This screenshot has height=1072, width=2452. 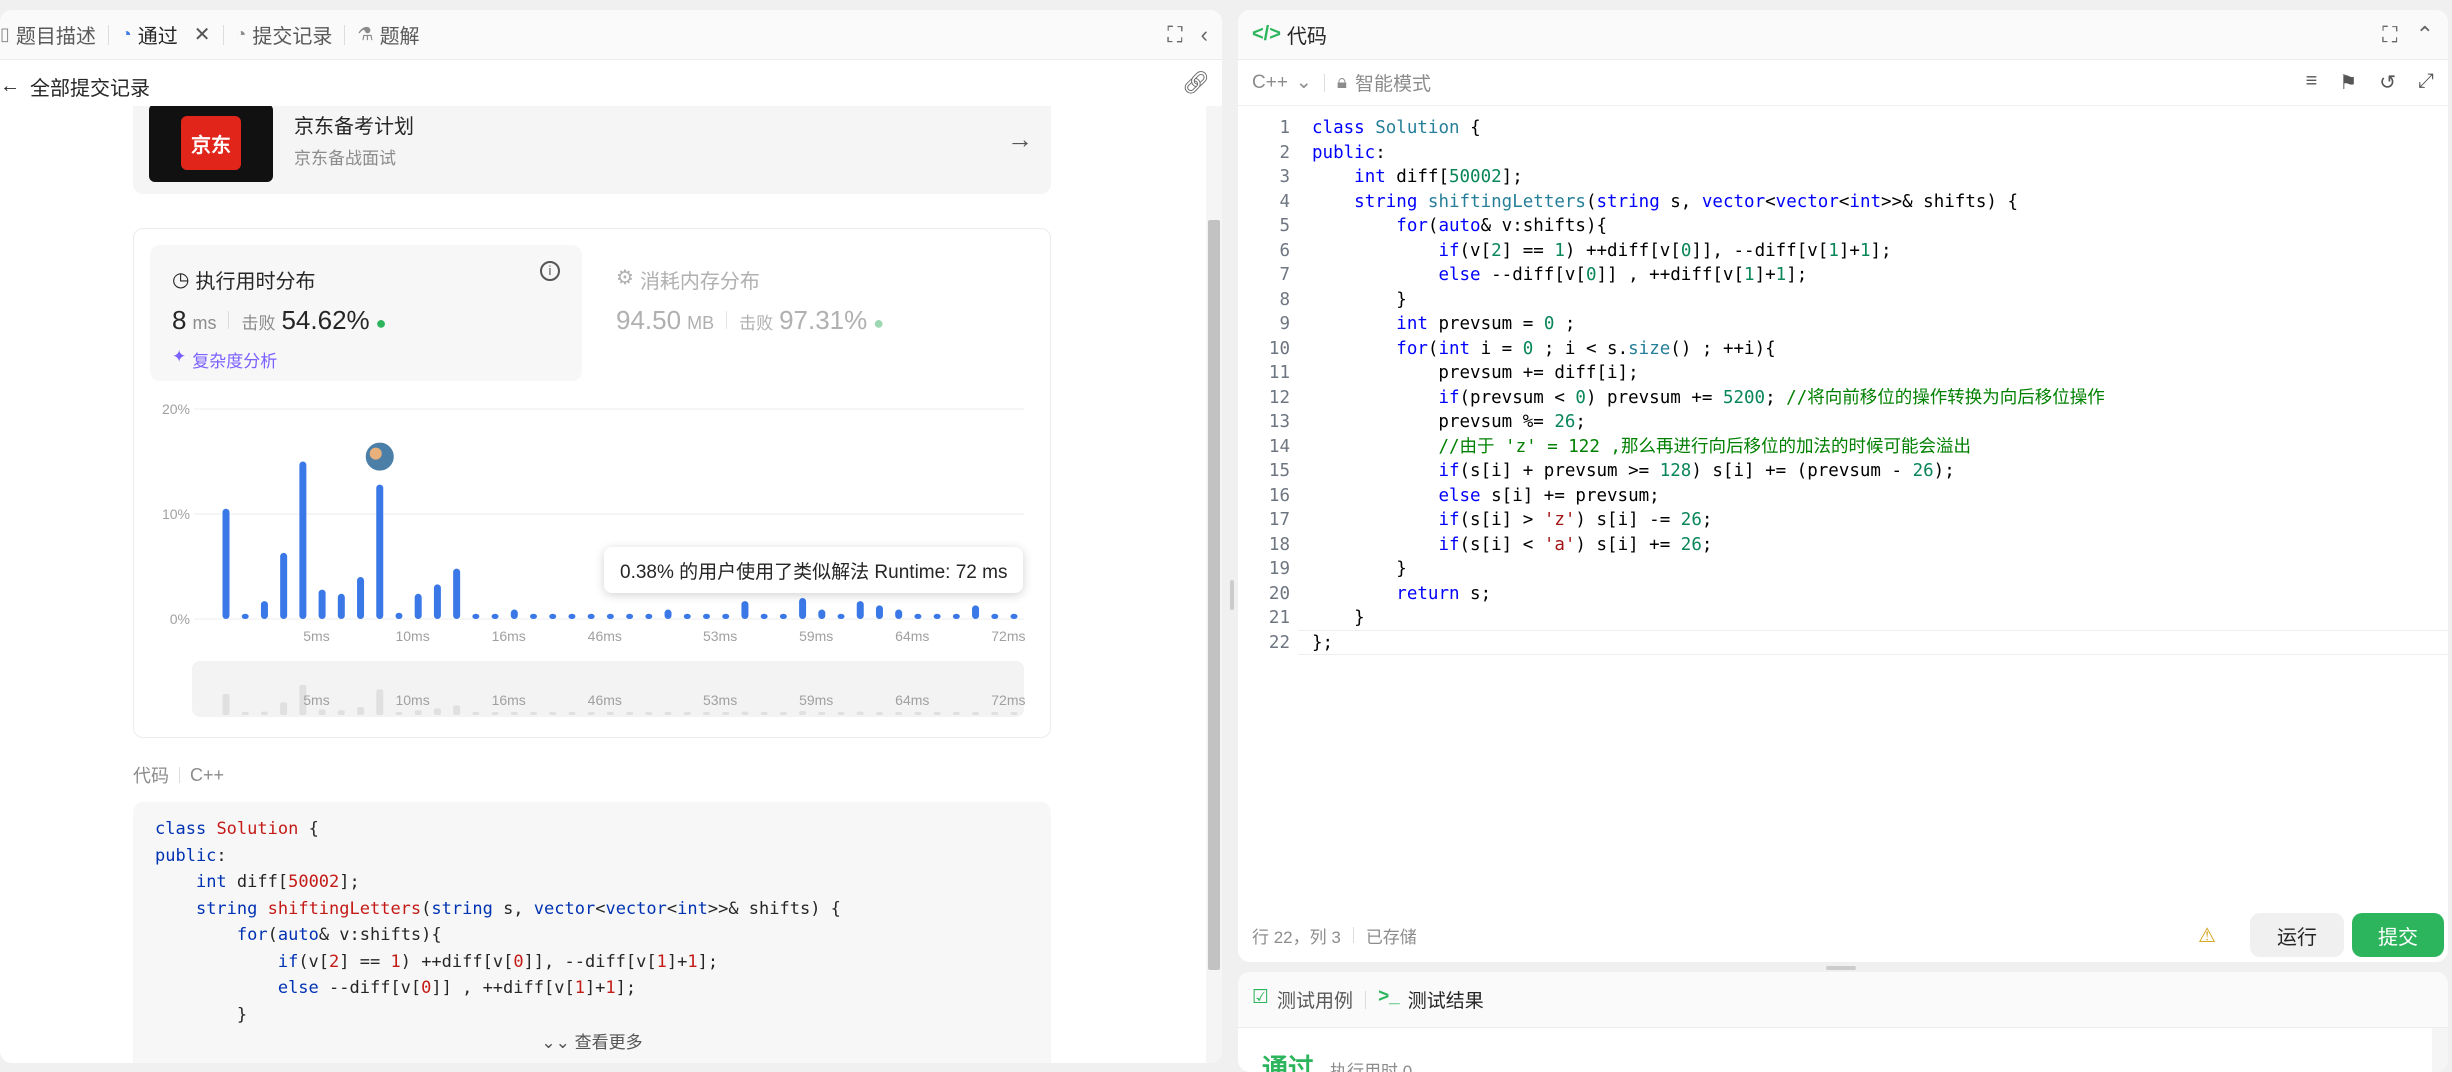 What do you see at coordinates (166, 35) in the screenshot?
I see `tab-accepted: ◔ 通过 ✕` at bounding box center [166, 35].